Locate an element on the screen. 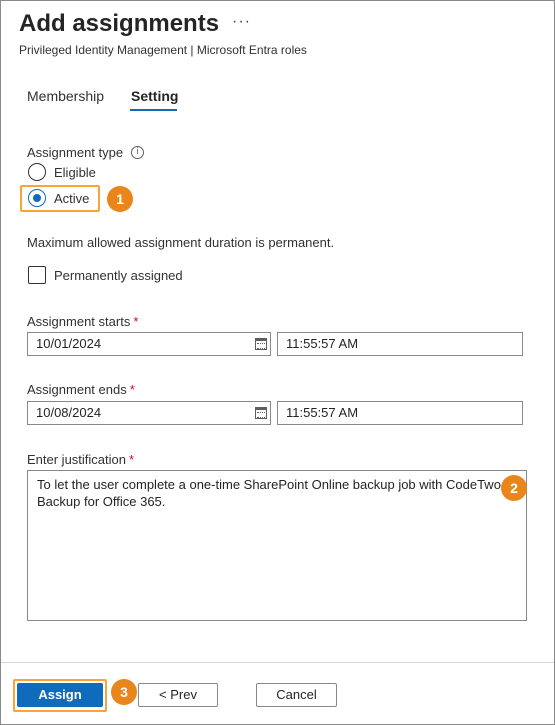  assignment-starts-text: Assignment starts is located at coordinates (79, 321).